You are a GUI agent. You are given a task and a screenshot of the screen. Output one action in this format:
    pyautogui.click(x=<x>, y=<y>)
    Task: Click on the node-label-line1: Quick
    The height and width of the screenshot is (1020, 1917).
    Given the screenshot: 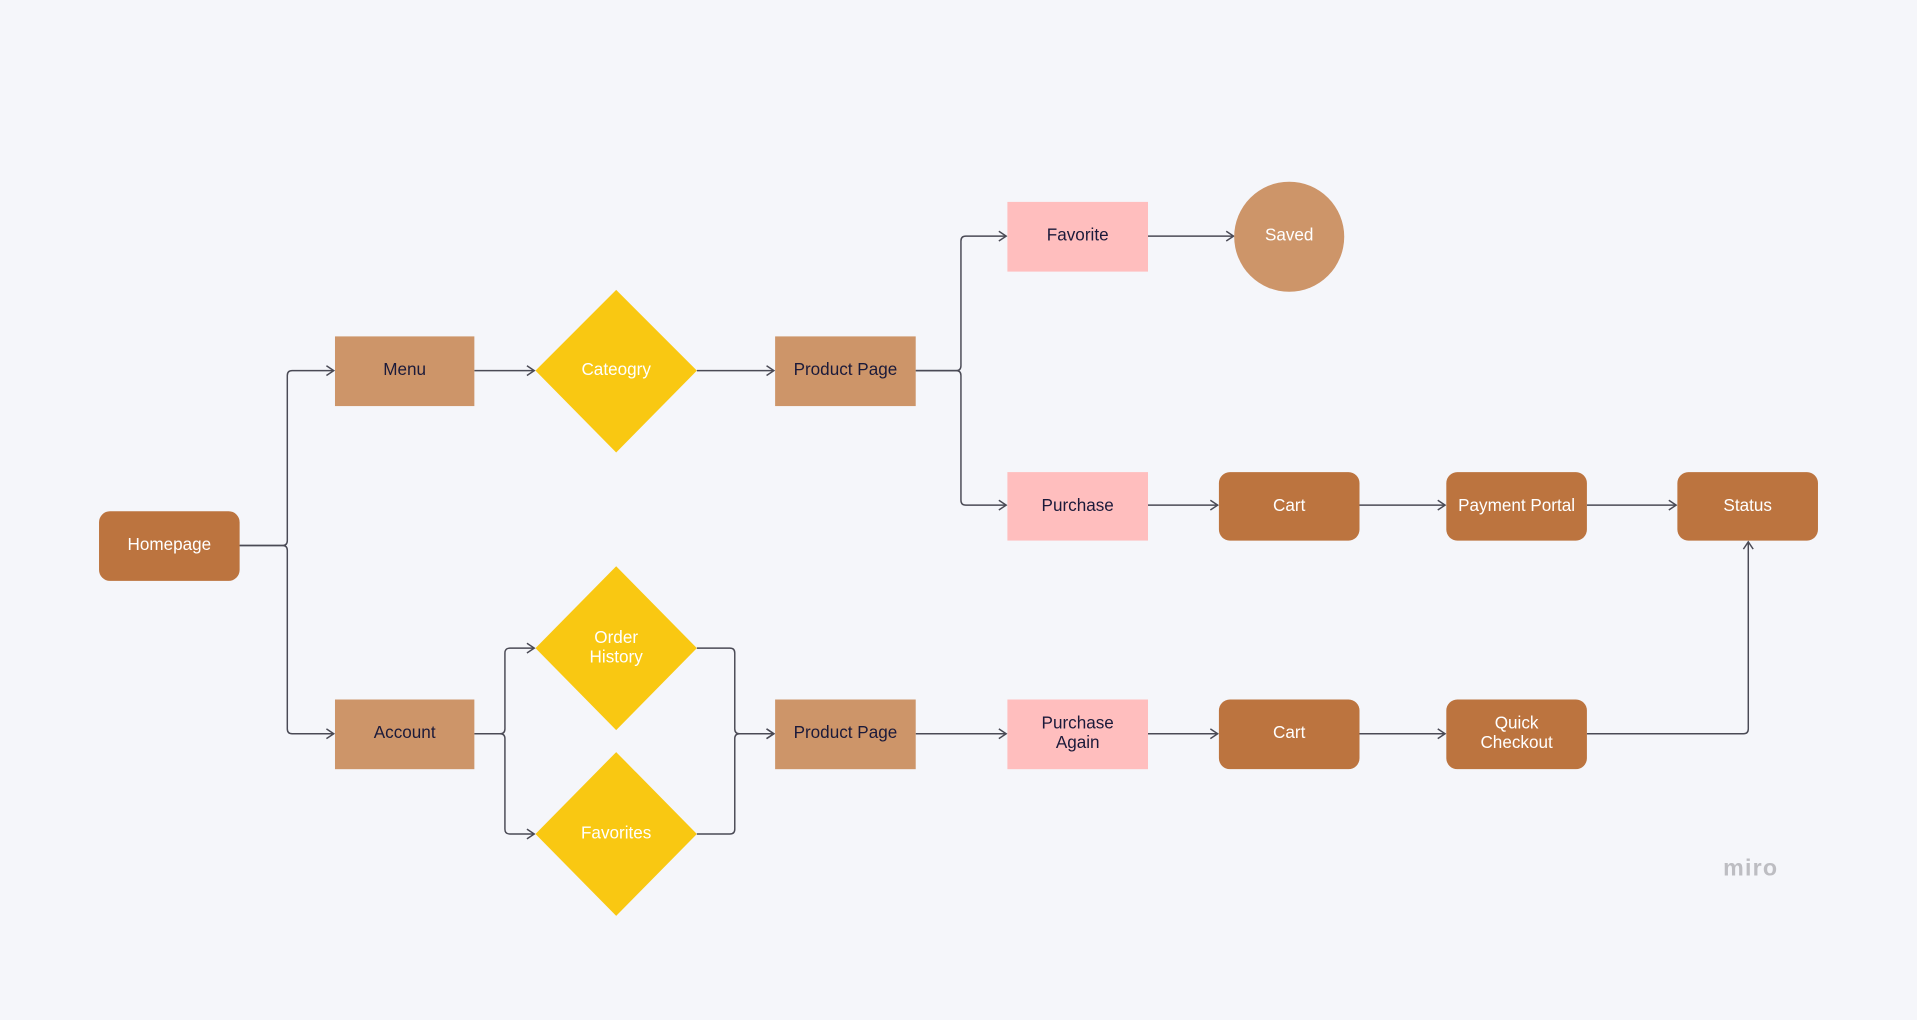 What is the action you would take?
    pyautogui.click(x=1517, y=722)
    